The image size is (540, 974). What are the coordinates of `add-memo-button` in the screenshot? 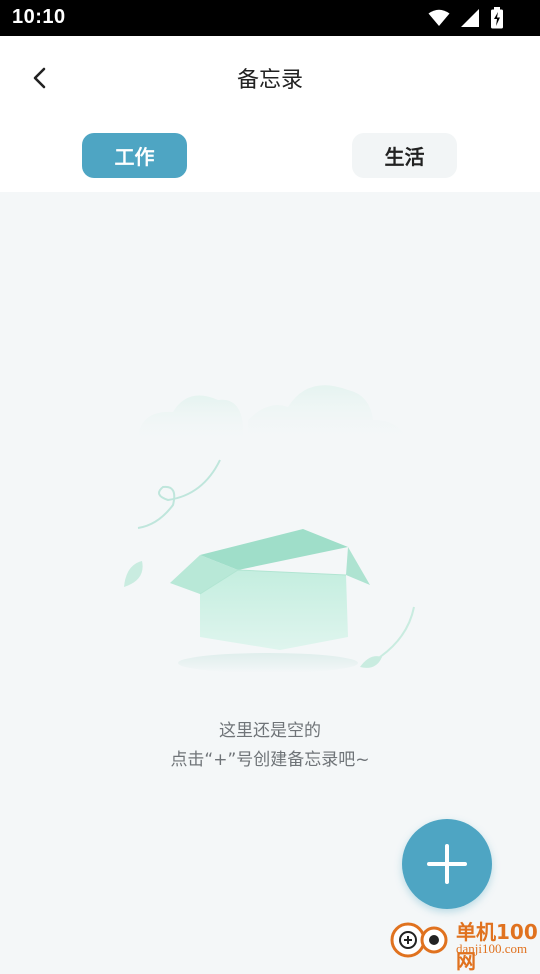 It's located at (447, 864).